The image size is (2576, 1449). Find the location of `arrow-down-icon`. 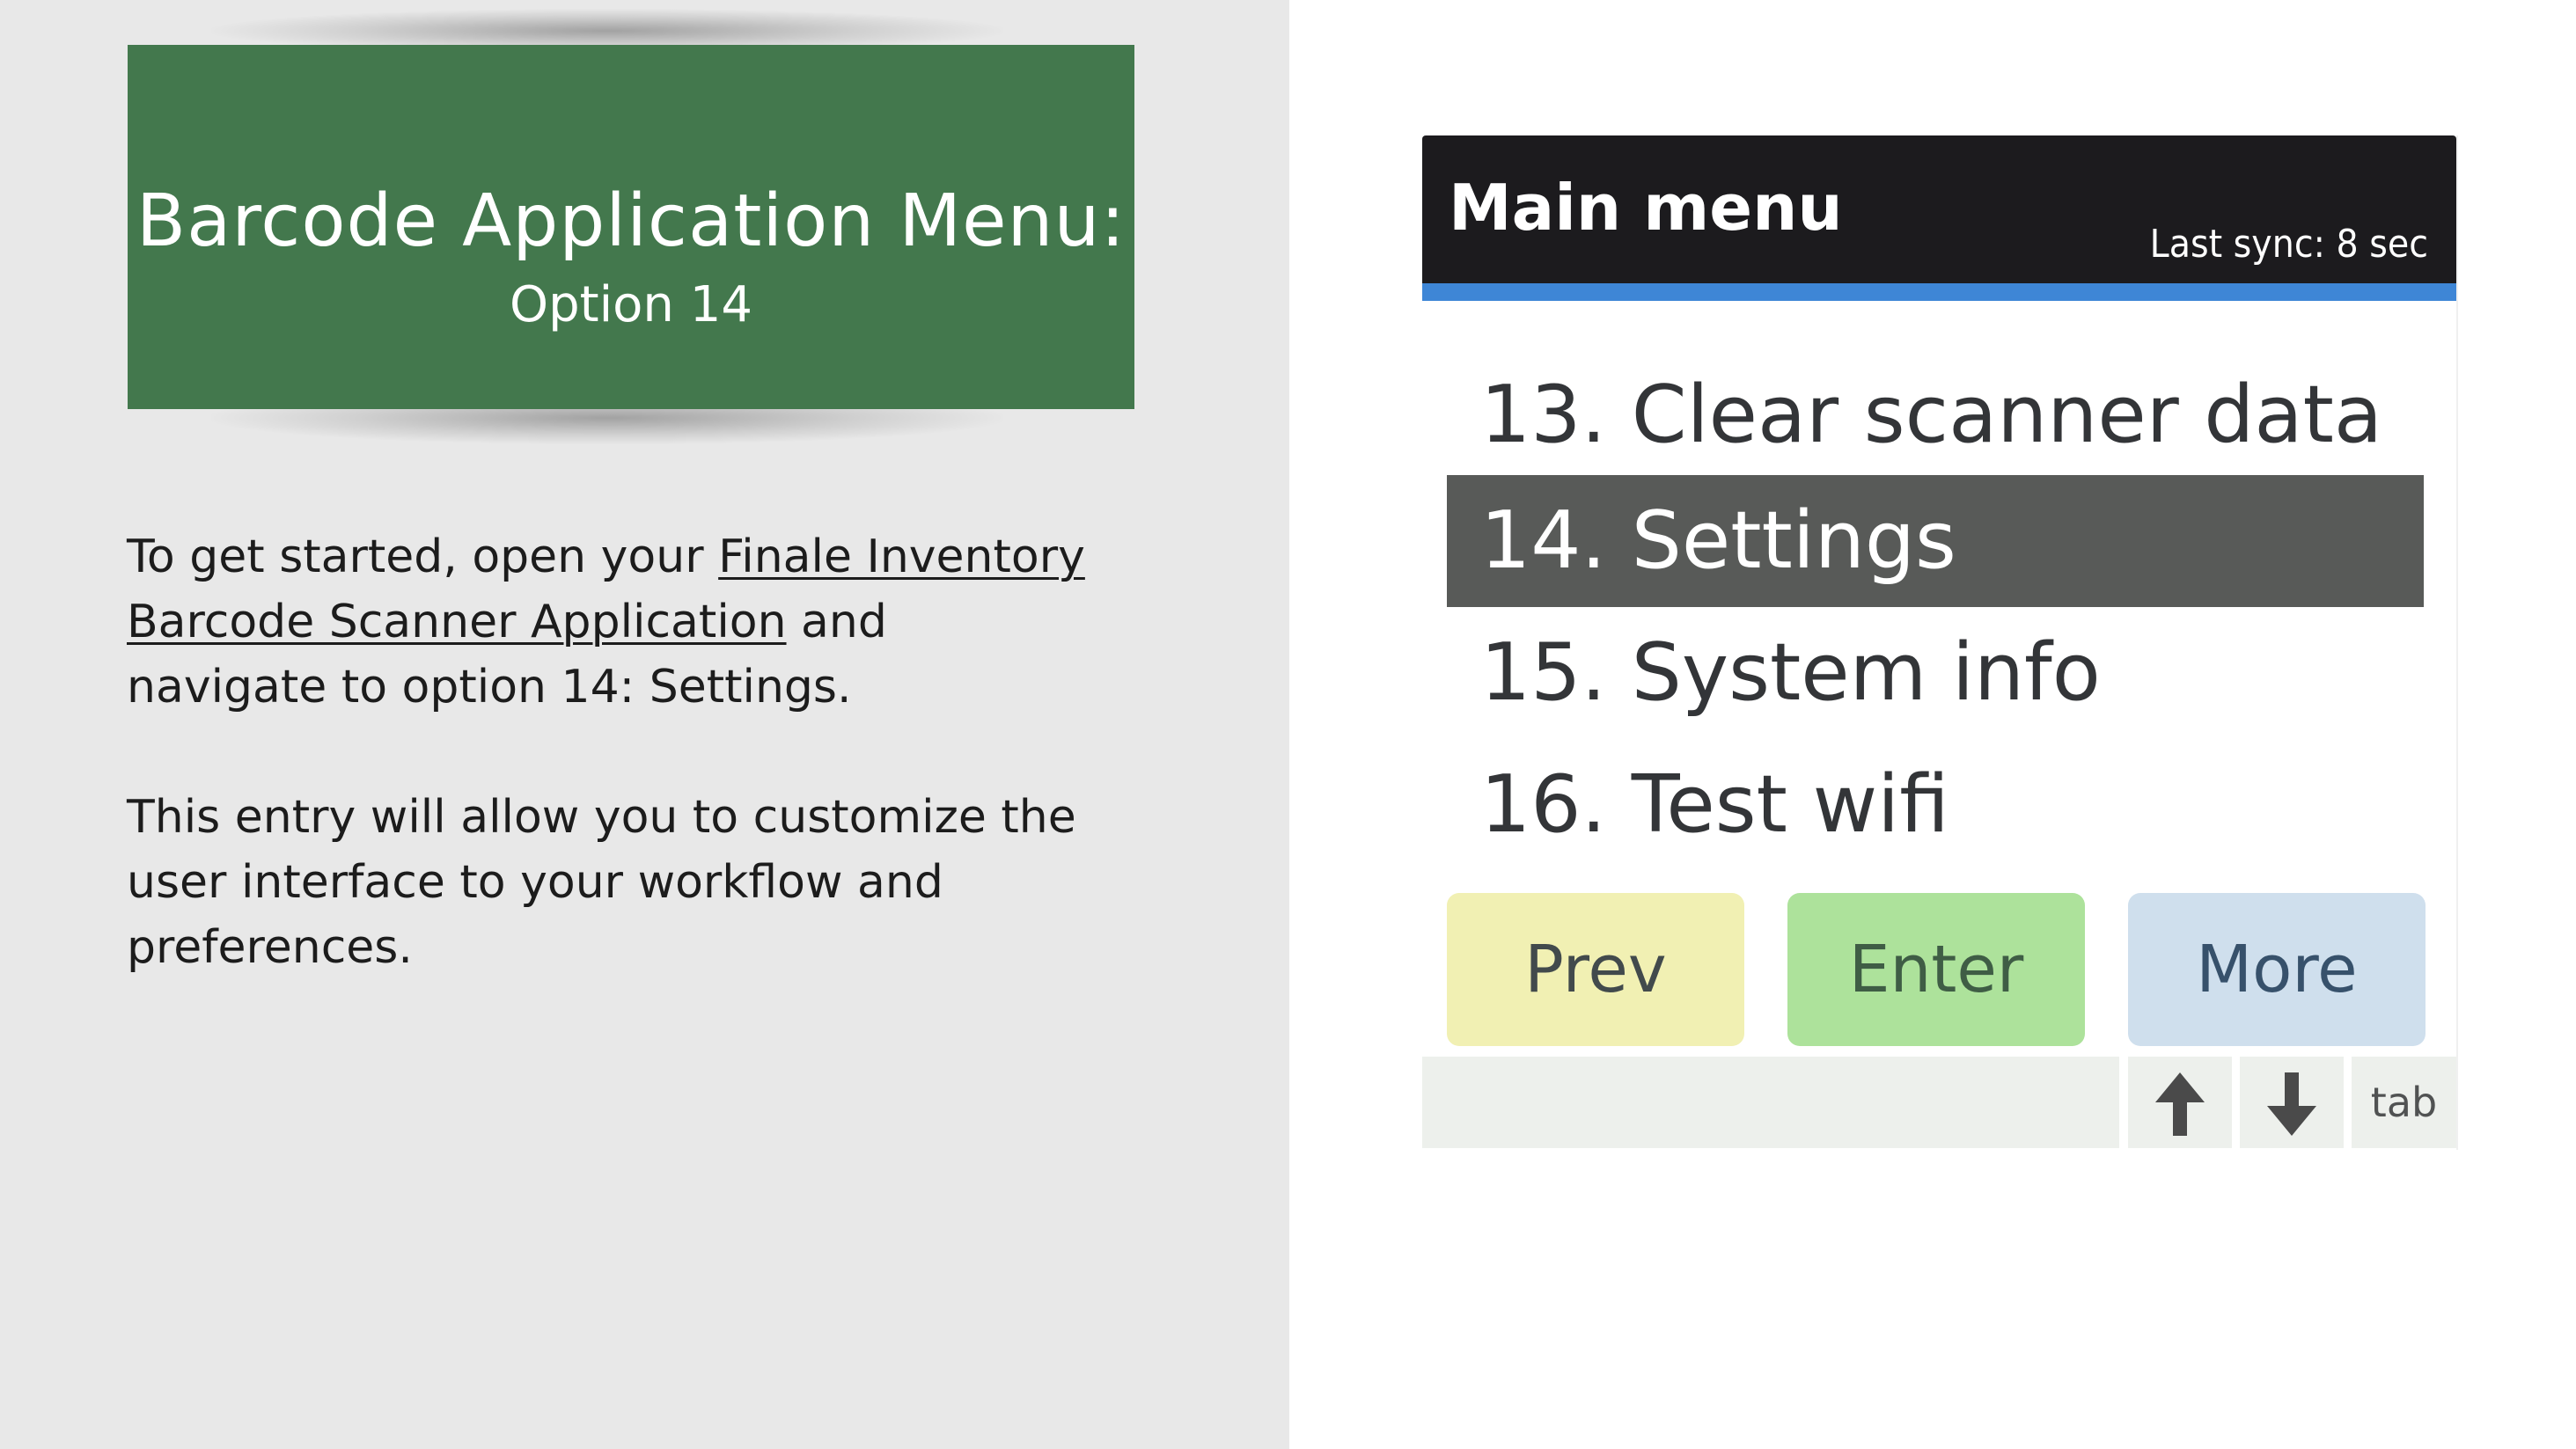

arrow-down-icon is located at coordinates (2291, 1104).